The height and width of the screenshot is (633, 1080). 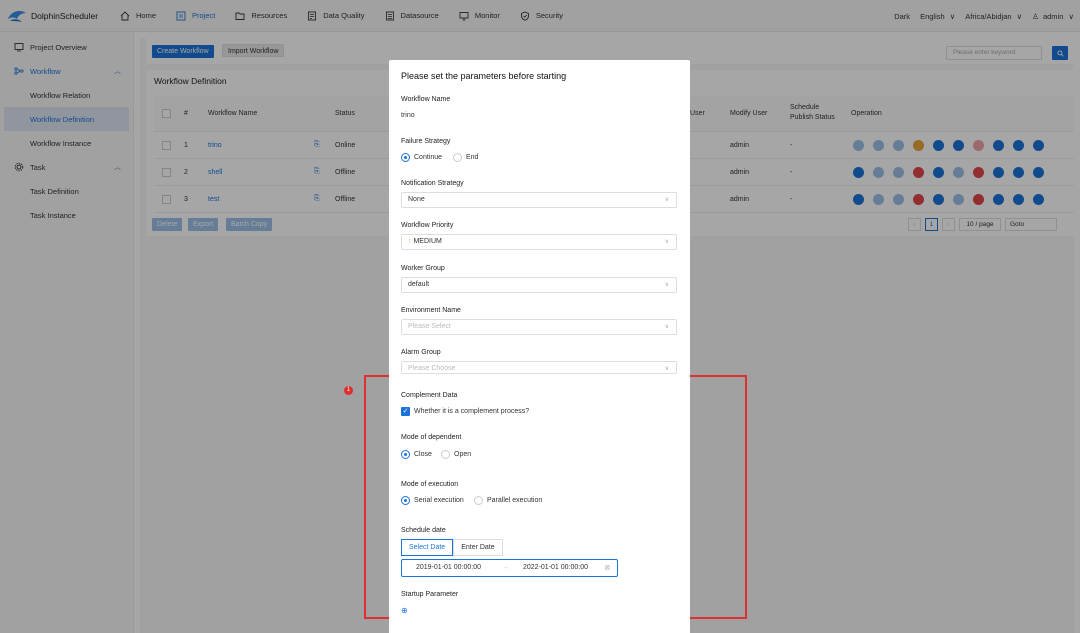 I want to click on radio-label: End, so click(x=472, y=157).